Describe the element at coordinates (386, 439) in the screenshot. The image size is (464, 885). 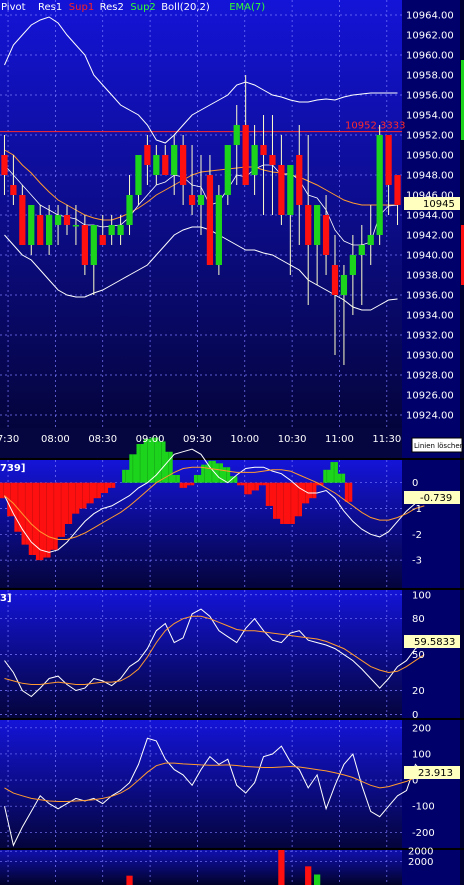
I see `x-tick-label: 11:30` at that location.